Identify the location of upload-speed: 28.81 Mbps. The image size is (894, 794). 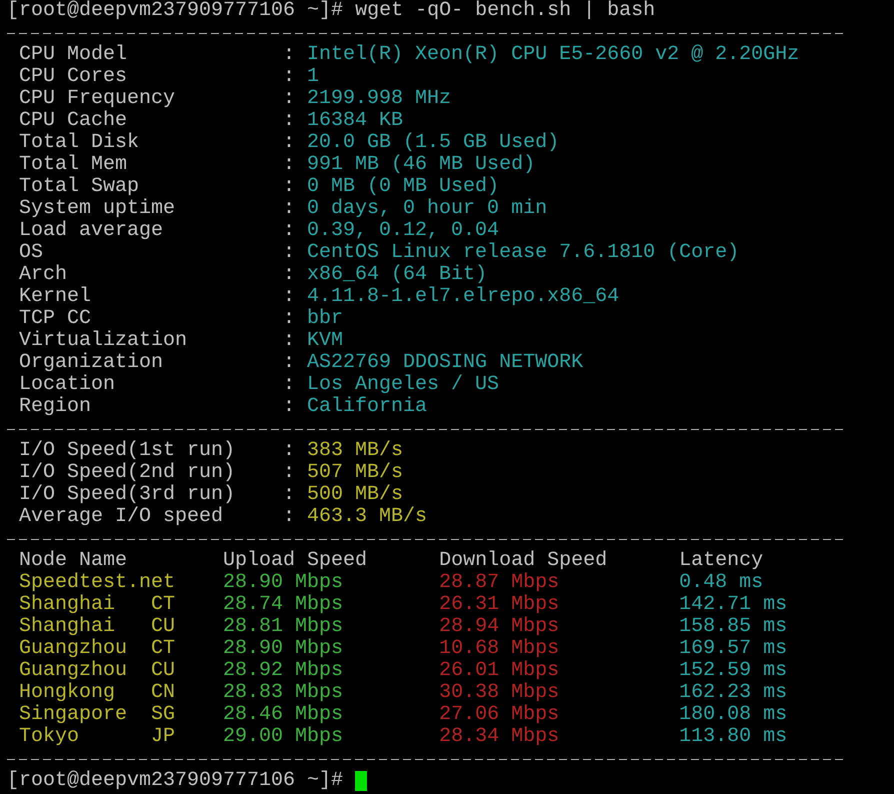
(283, 627).